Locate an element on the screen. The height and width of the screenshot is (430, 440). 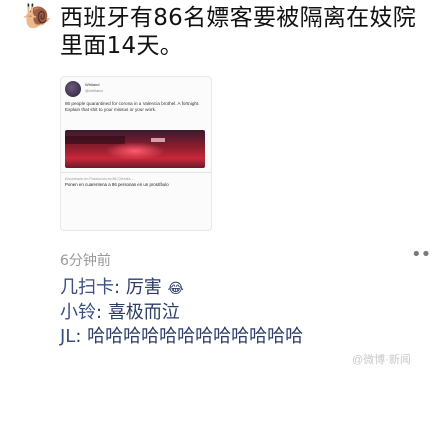
comment-text: 厉害 is located at coordinates (143, 287).